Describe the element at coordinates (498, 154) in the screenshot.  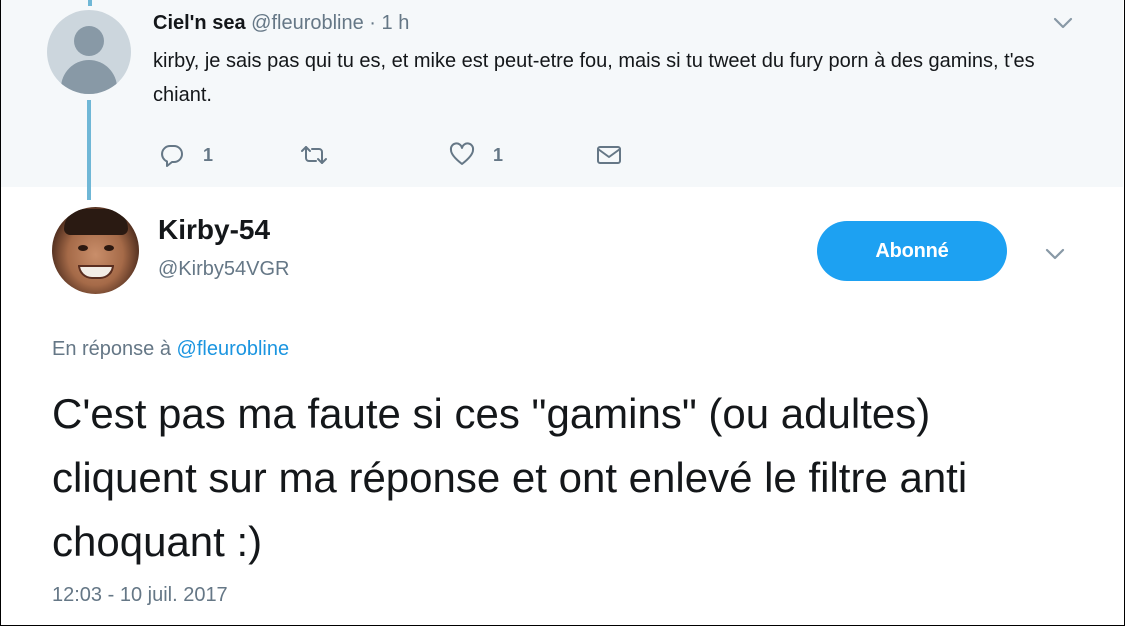
I see `like-count: 1` at that location.